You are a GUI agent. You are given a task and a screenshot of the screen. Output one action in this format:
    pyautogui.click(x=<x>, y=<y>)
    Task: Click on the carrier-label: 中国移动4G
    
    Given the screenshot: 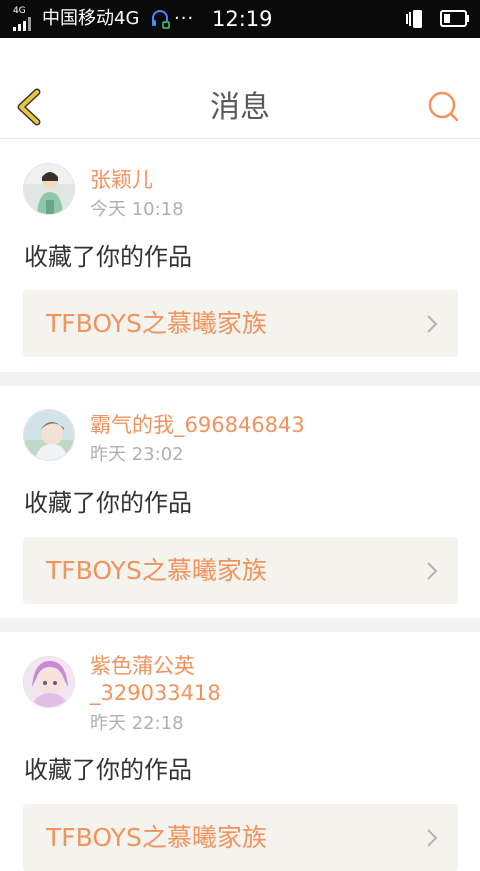 What is the action you would take?
    pyautogui.click(x=91, y=18)
    